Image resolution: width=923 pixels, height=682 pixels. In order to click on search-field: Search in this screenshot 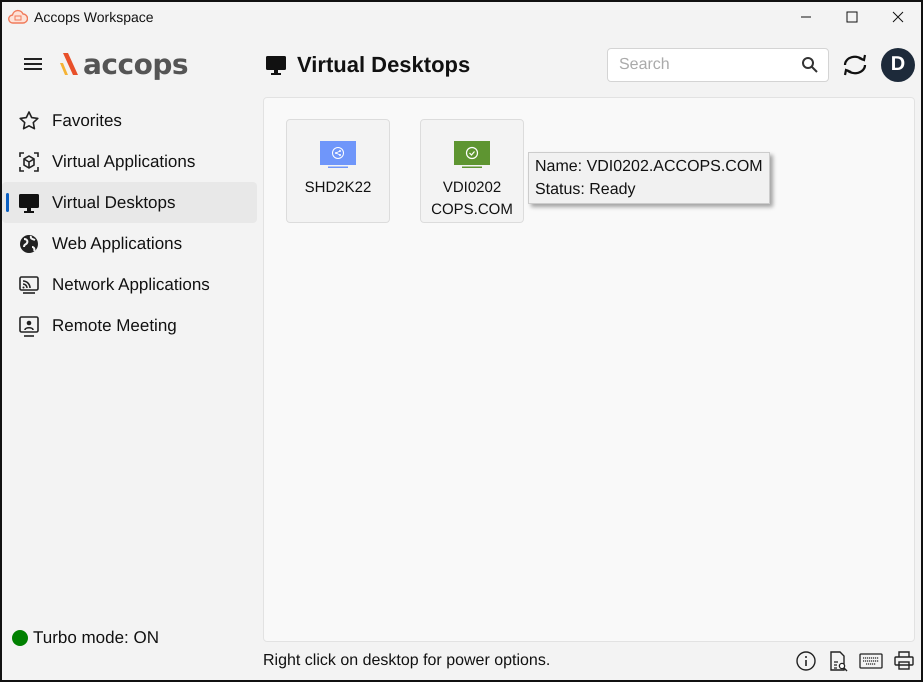, I will do `click(718, 65)`.